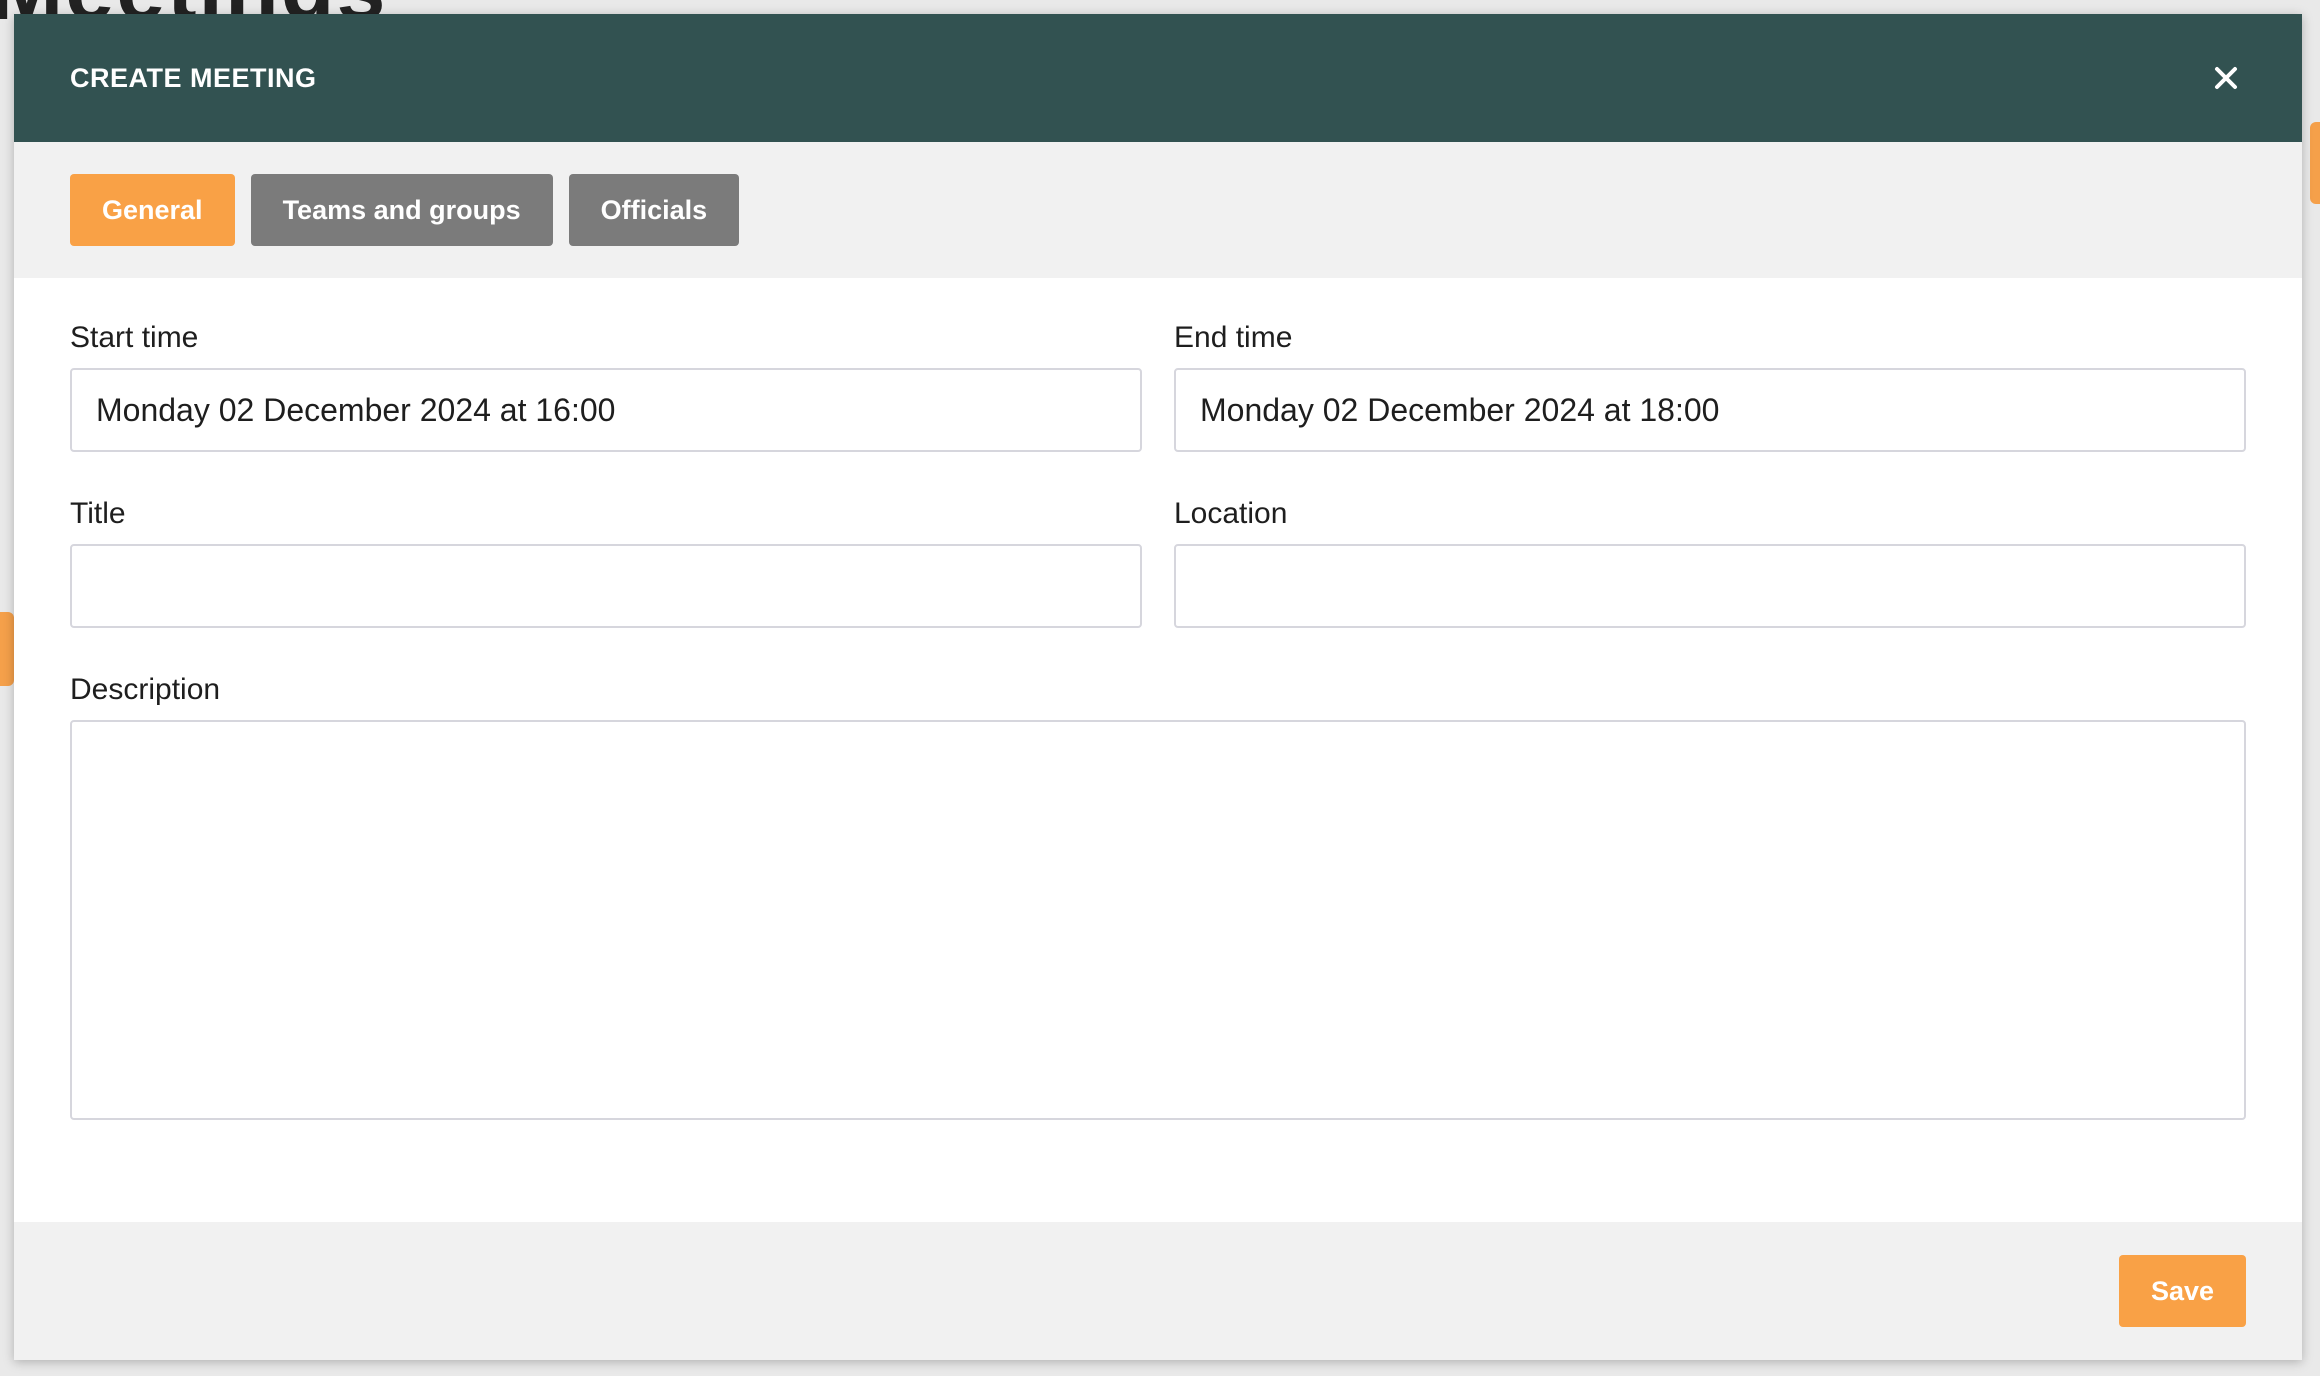 The image size is (2320, 1376). What do you see at coordinates (134, 337) in the screenshot?
I see `start-time-label: Start time` at bounding box center [134, 337].